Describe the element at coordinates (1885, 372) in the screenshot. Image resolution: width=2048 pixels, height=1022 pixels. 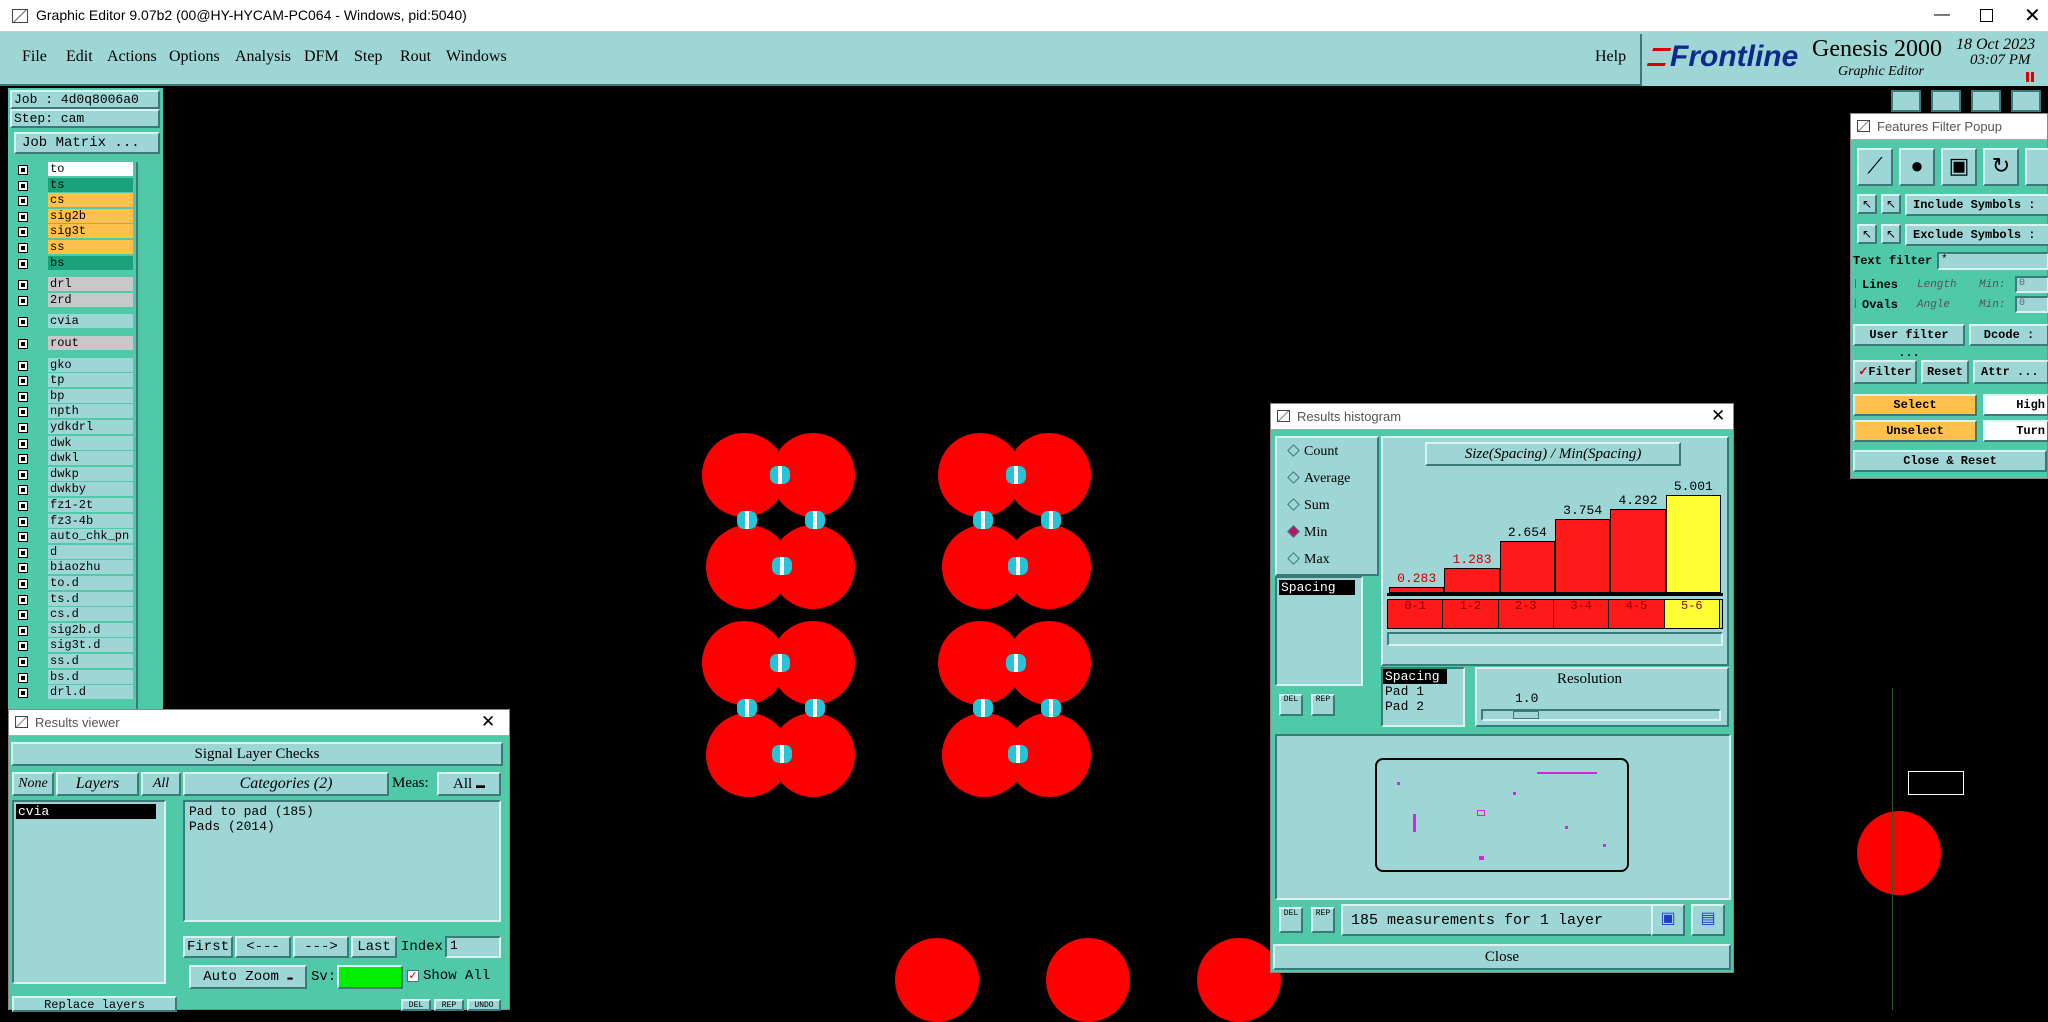
I see `filter-toggle: ✓Filter` at that location.